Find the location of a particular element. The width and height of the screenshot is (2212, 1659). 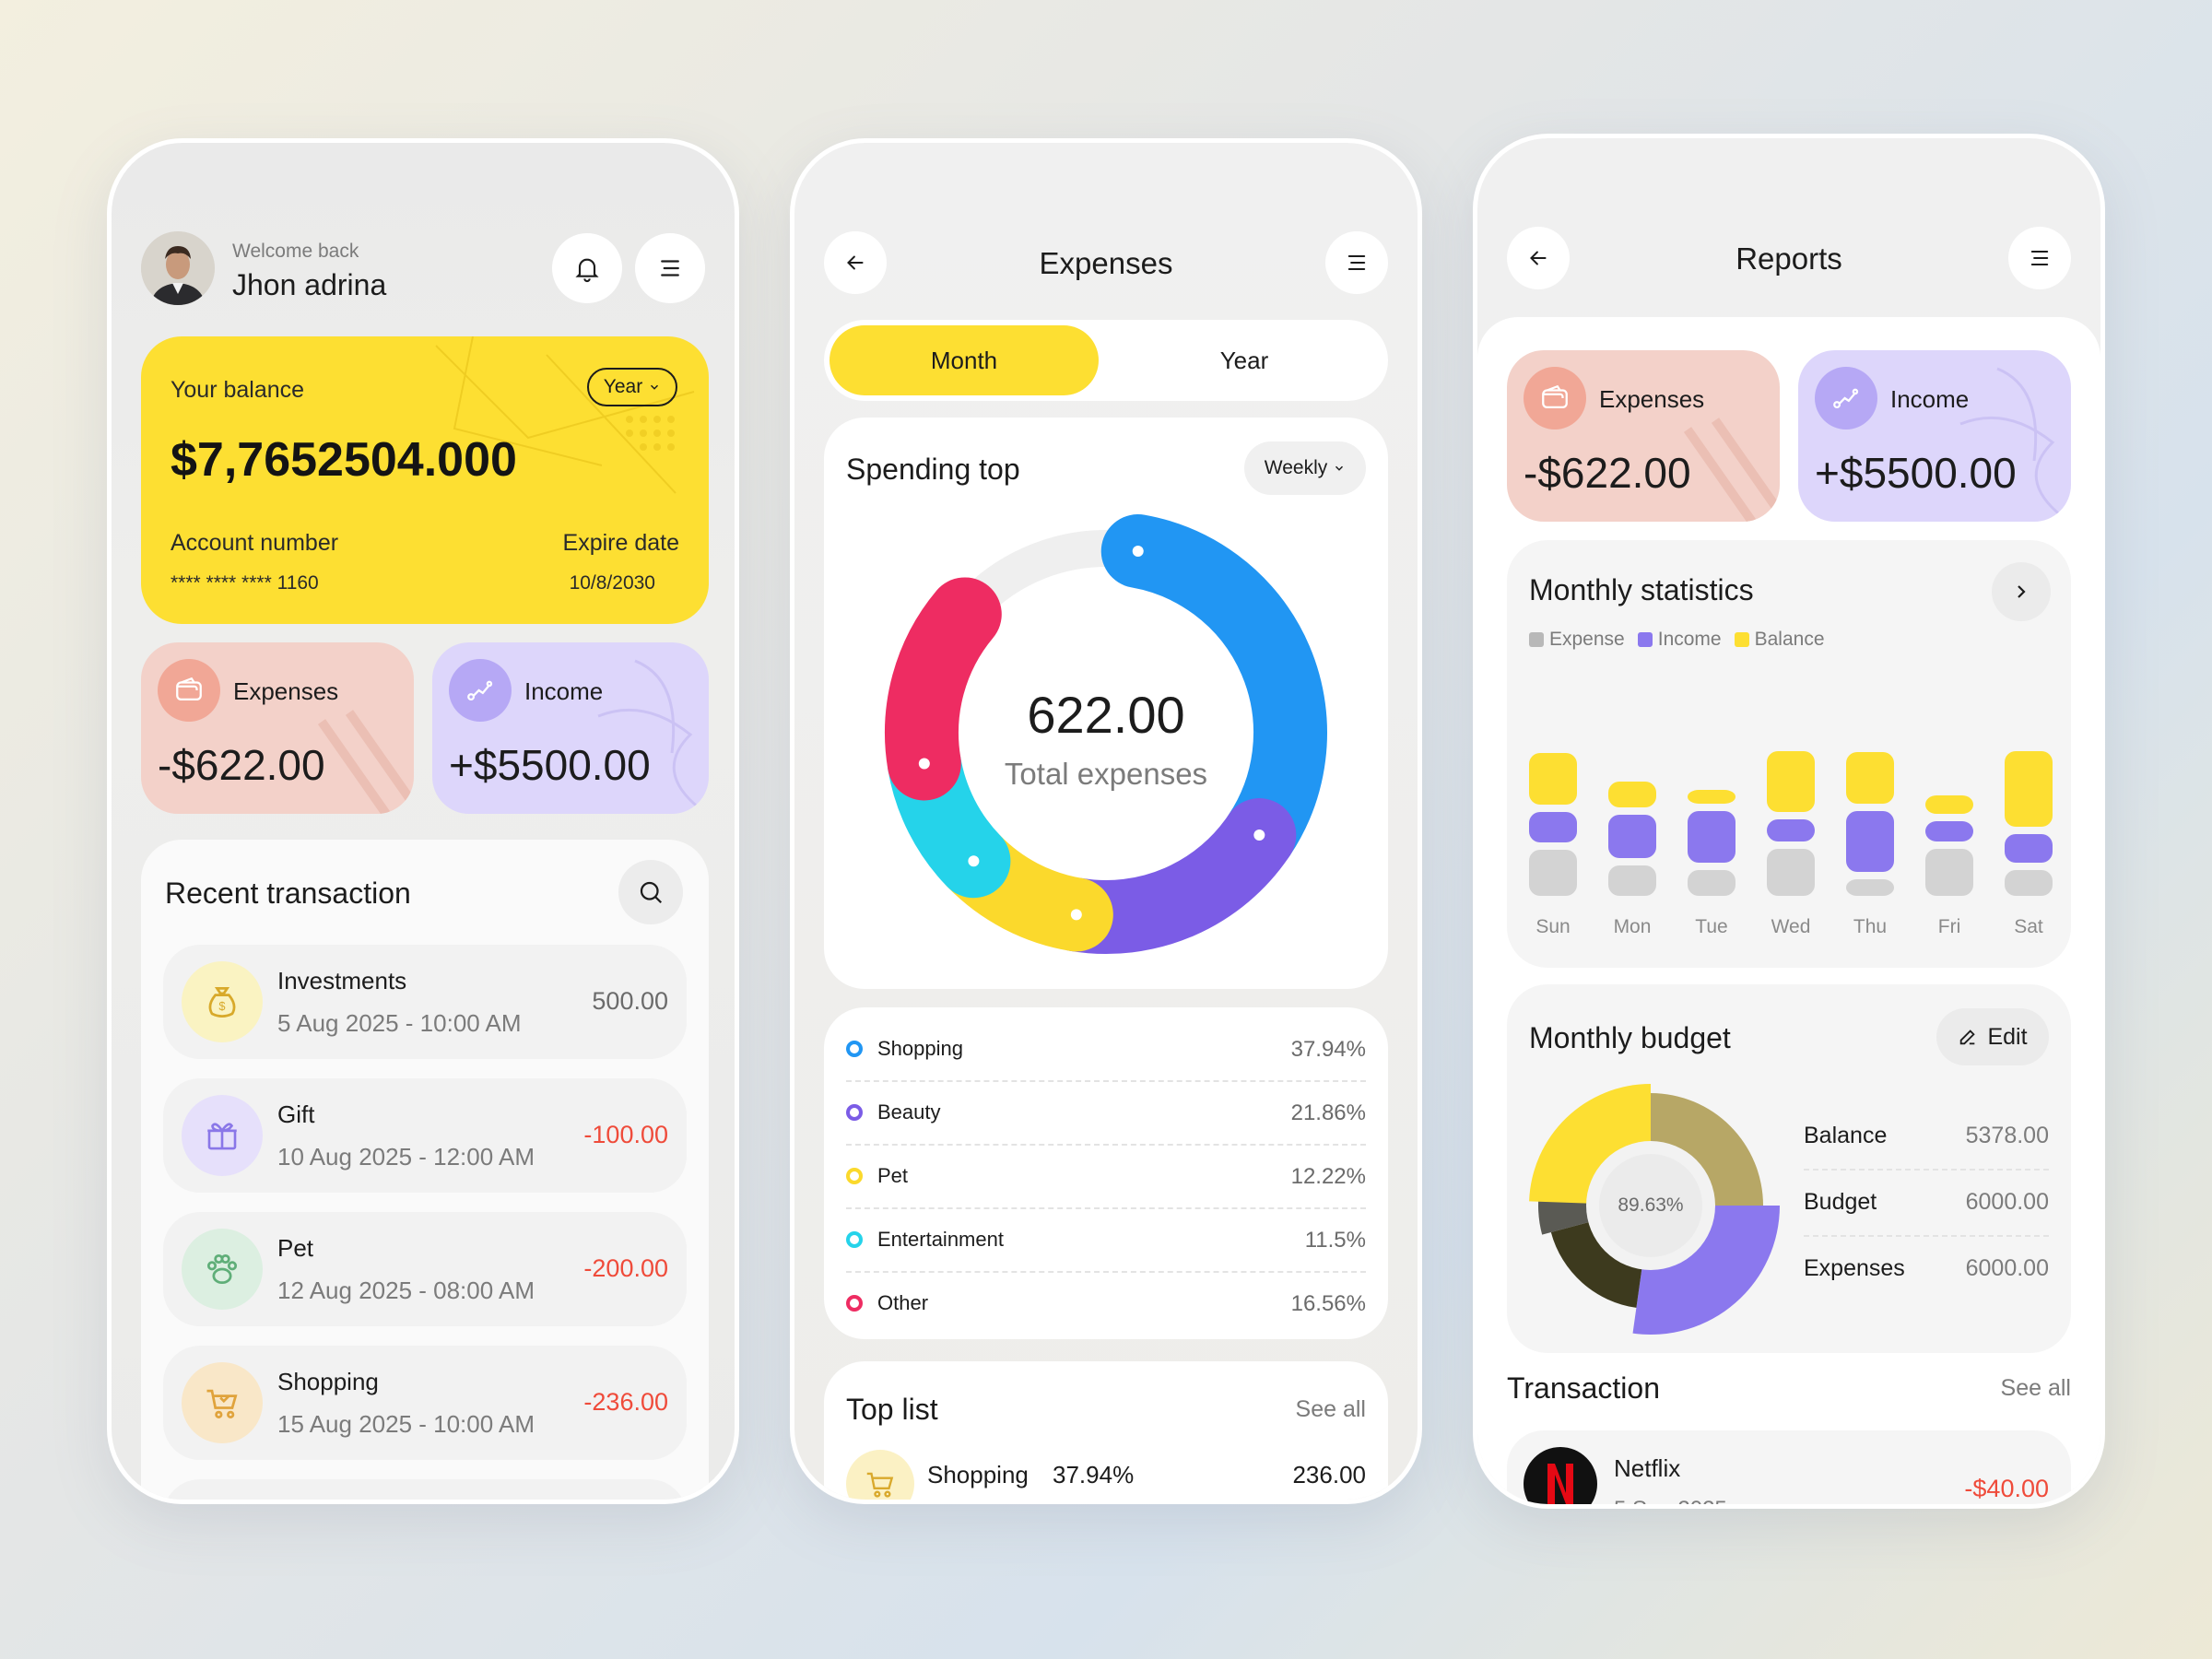

budget-row-balance: Balance 5378.00 is located at coordinates (1926, 1137).